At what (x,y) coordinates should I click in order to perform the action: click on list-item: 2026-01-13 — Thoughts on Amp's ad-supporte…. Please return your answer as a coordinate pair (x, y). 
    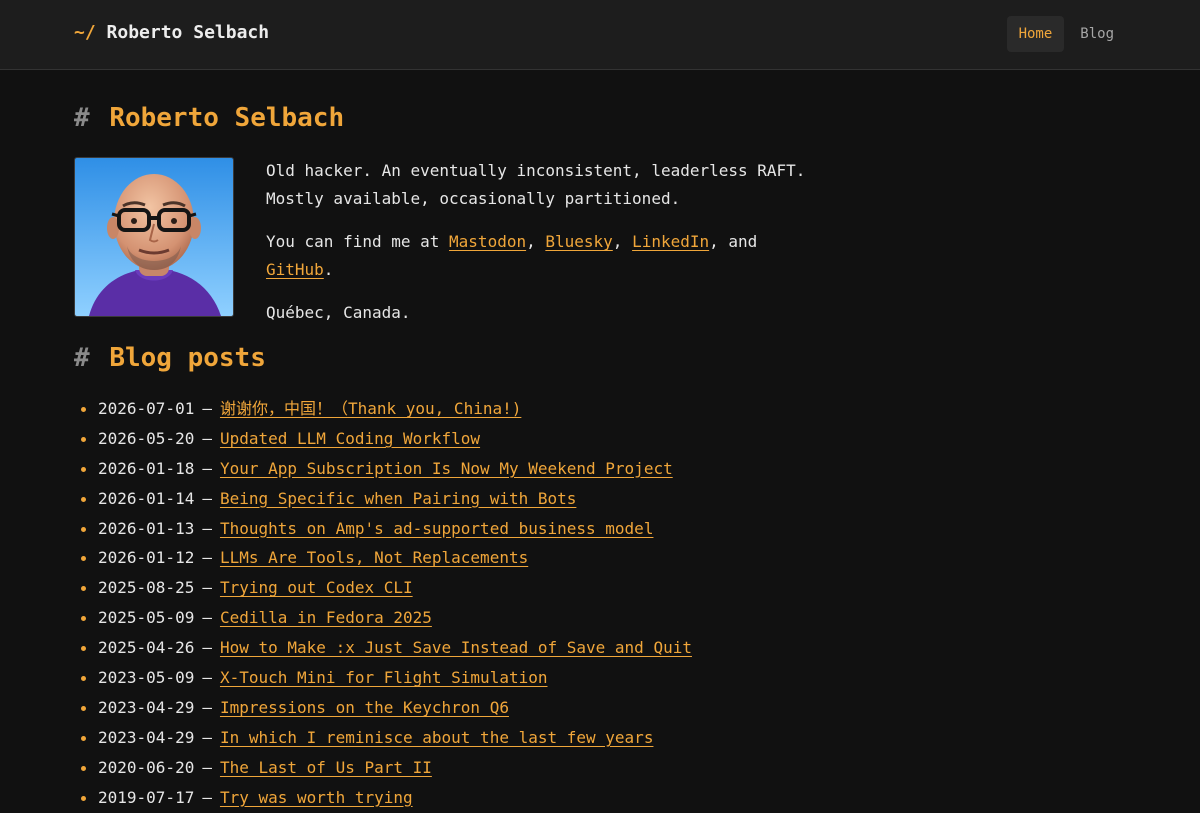
    Looking at the image, I should click on (386, 529).